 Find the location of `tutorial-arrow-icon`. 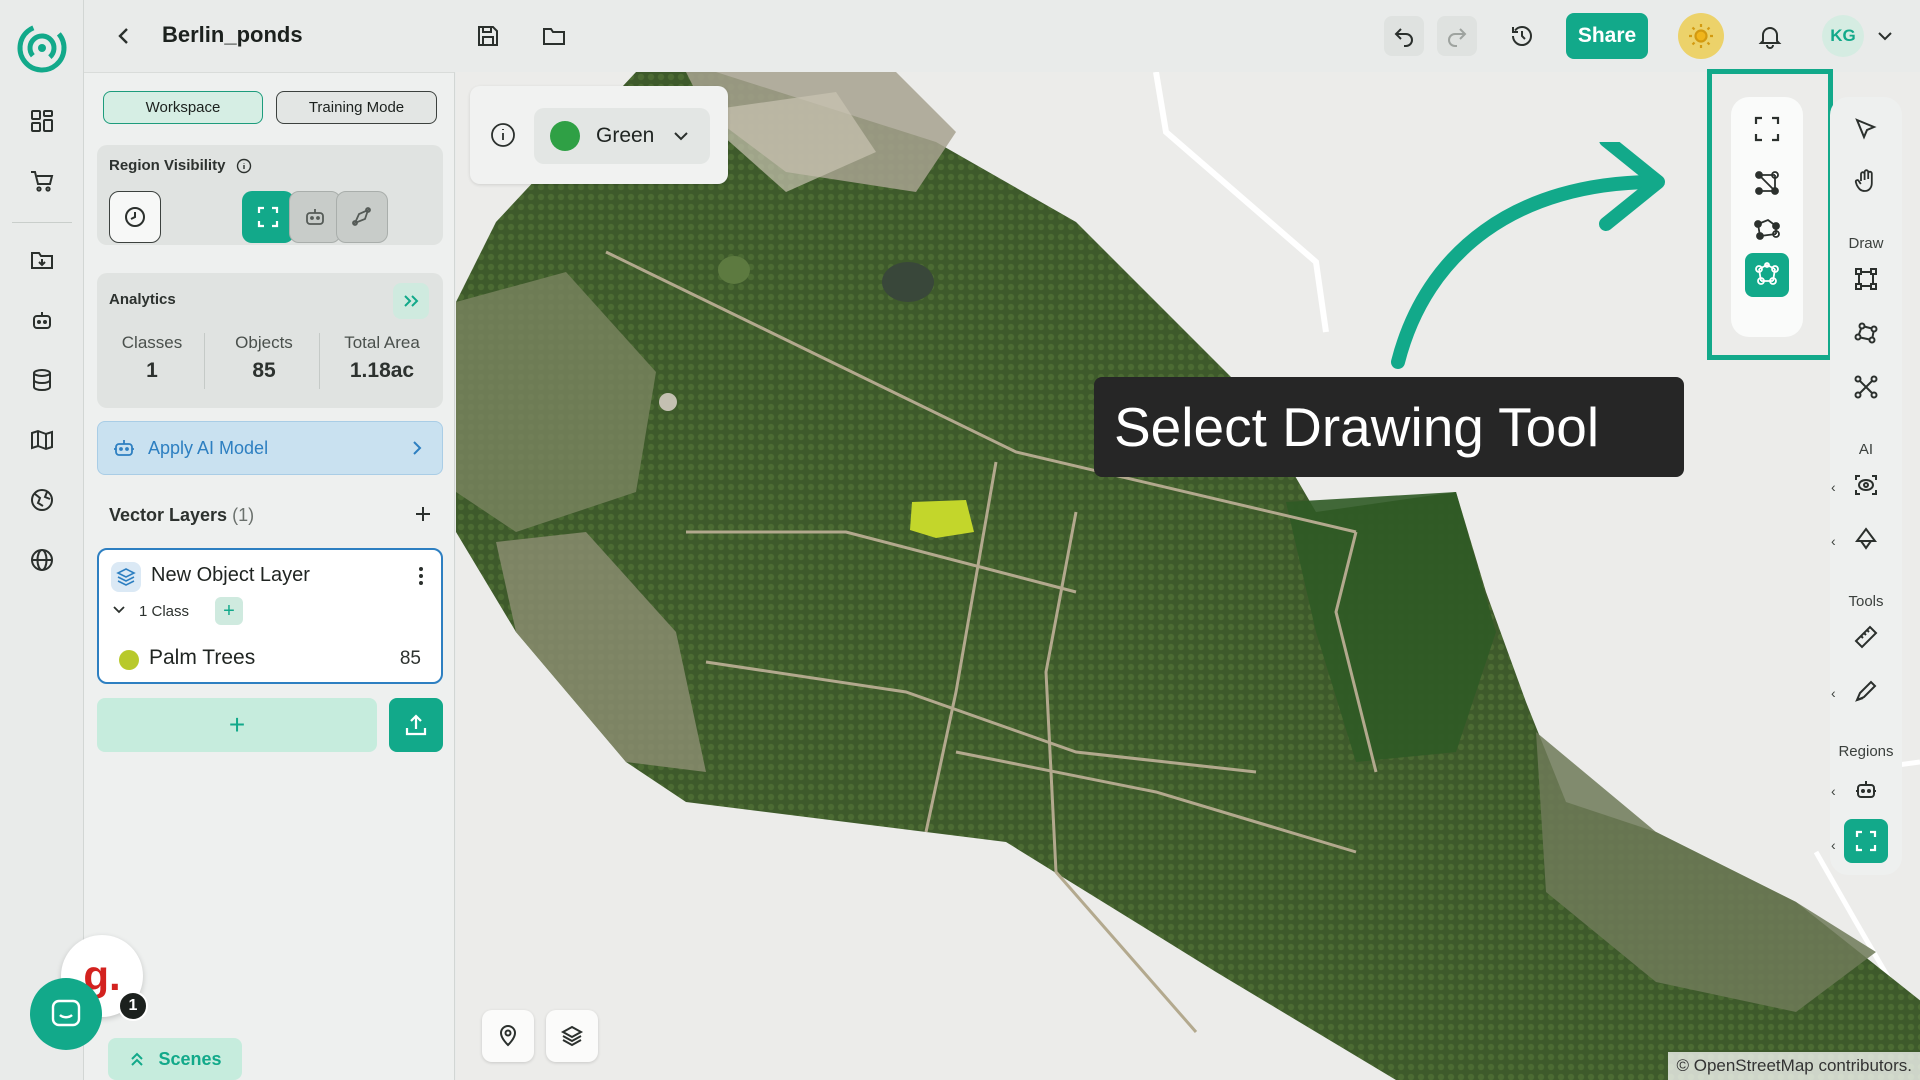

tutorial-arrow-icon is located at coordinates (1528, 255).